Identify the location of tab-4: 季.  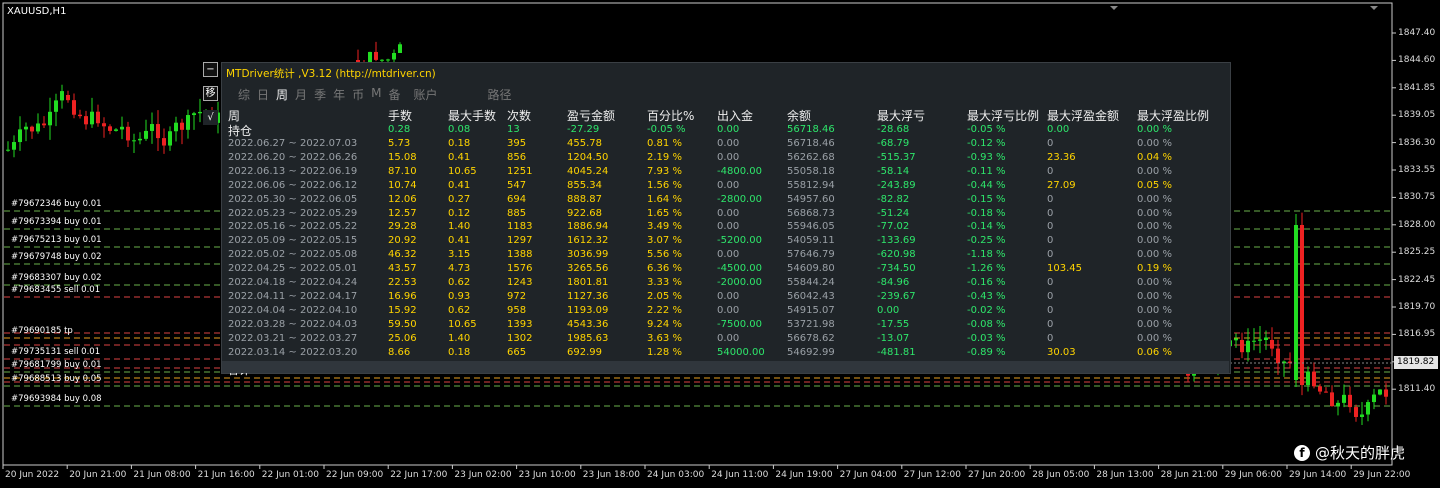
(320, 94).